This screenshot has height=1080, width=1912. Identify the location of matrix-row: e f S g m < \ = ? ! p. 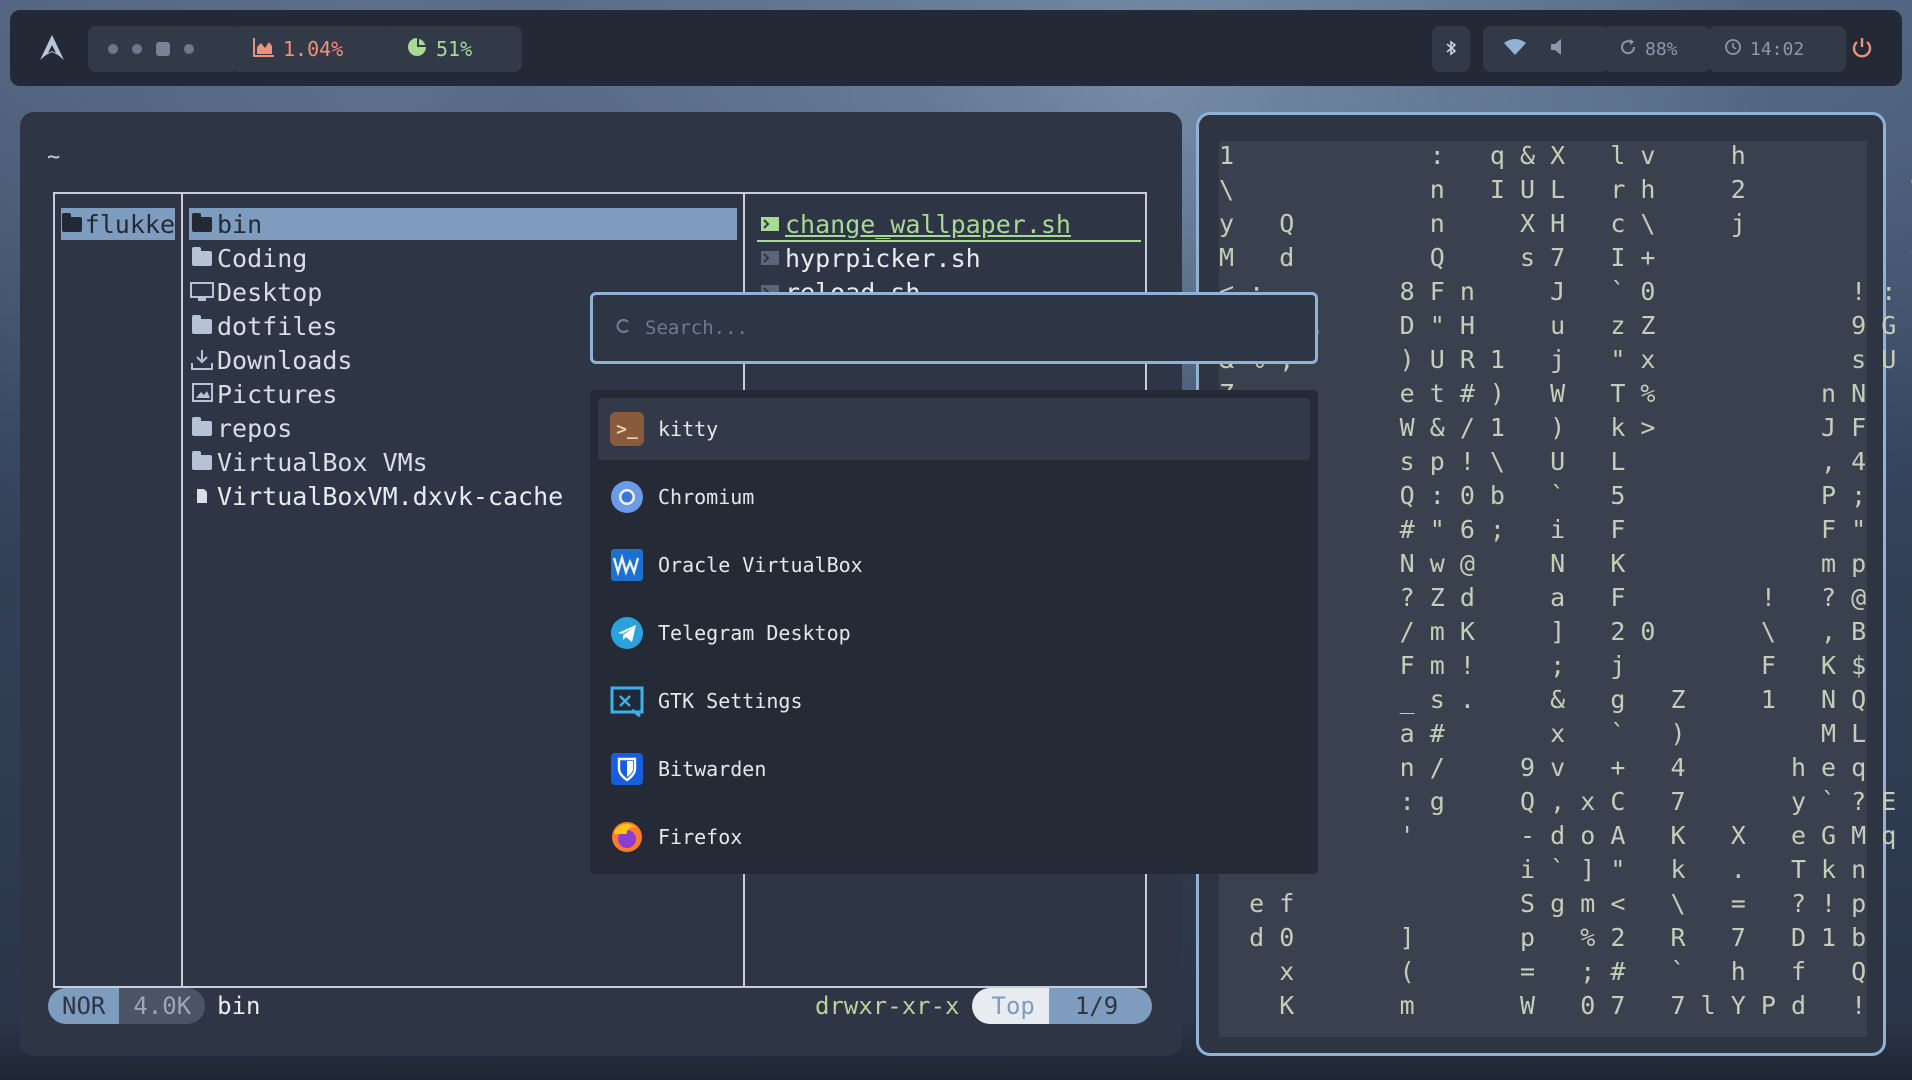
(1543, 903).